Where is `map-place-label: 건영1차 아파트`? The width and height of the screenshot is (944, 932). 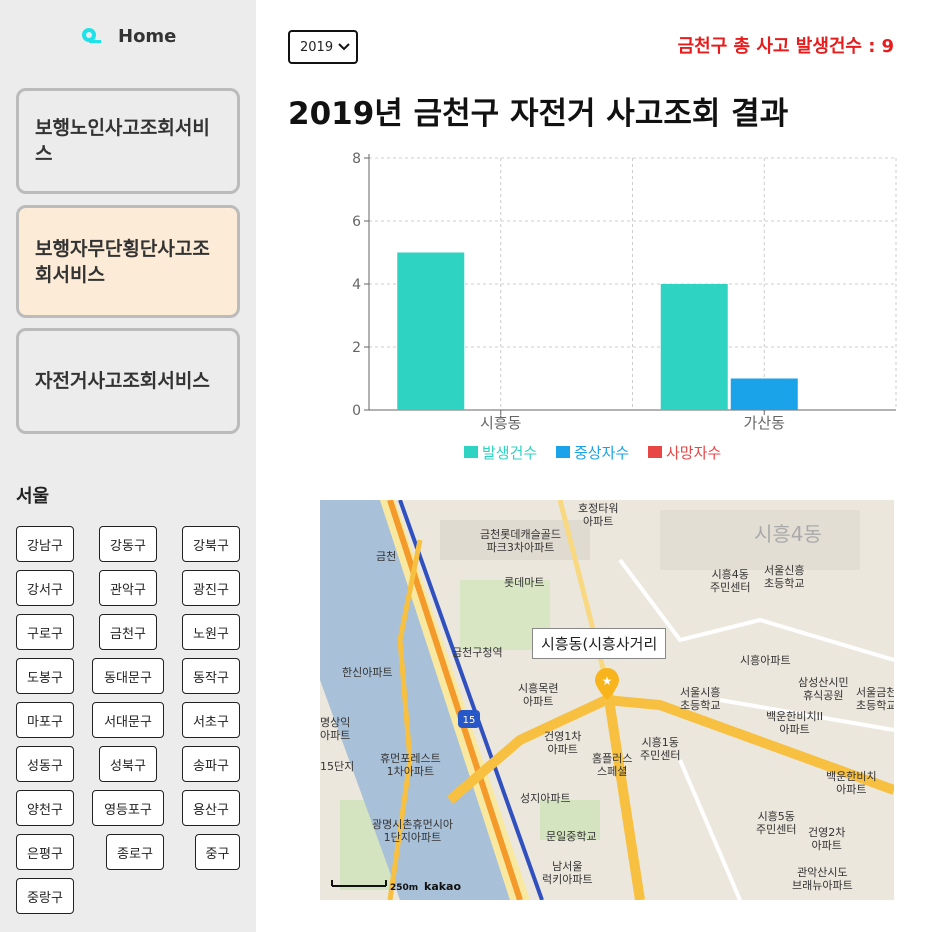 map-place-label: 건영1차 아파트 is located at coordinates (563, 743).